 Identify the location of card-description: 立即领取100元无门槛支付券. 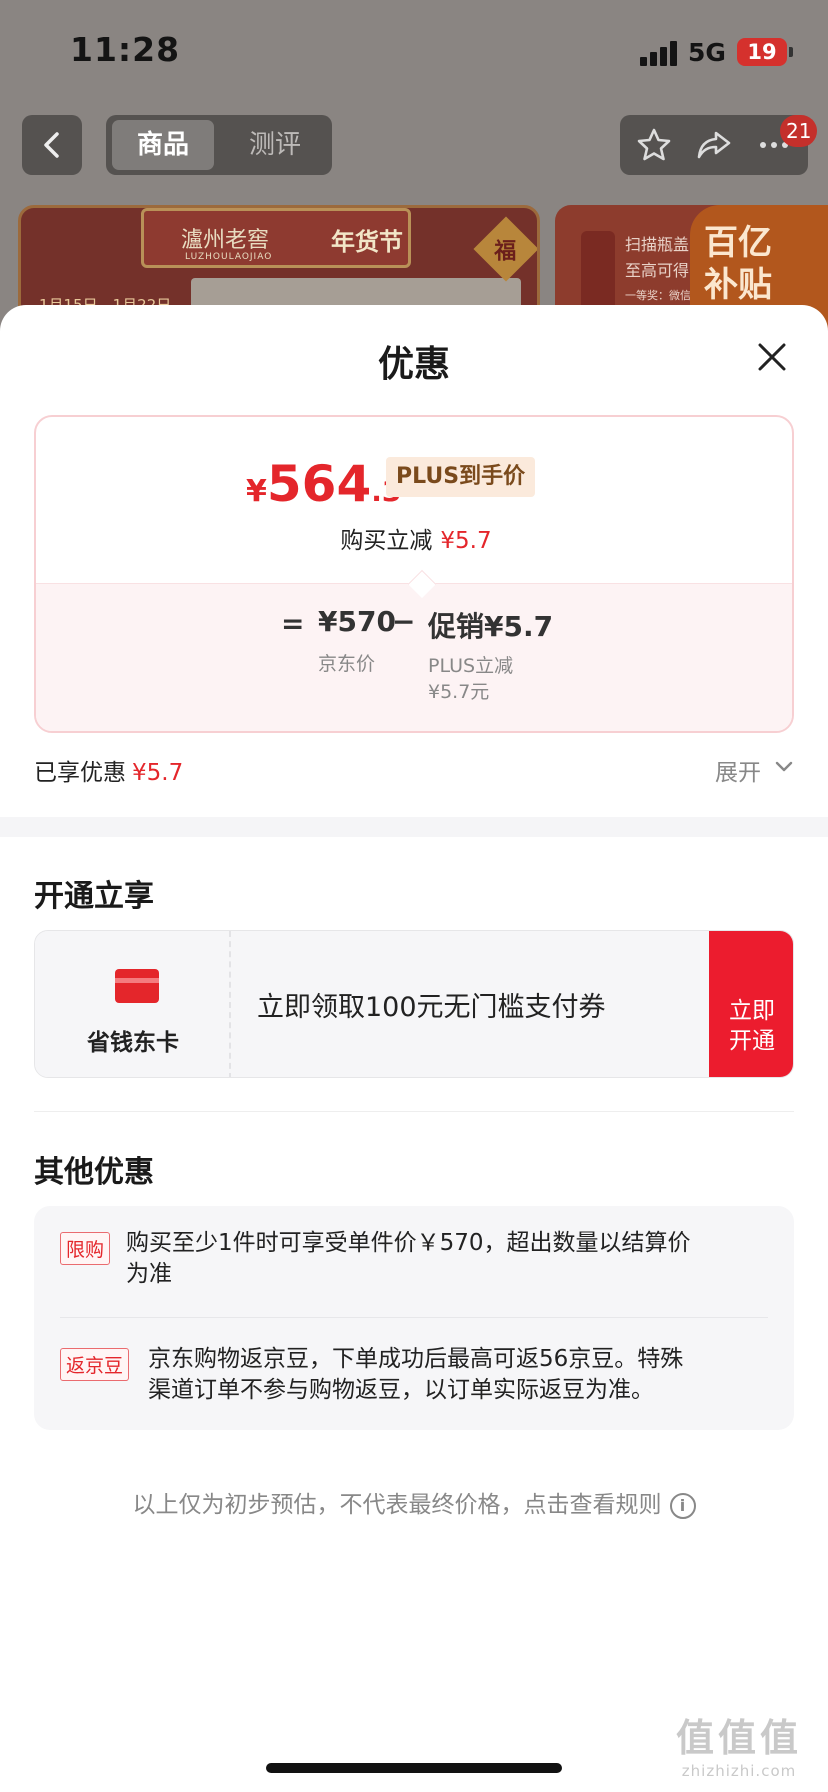
(431, 1007).